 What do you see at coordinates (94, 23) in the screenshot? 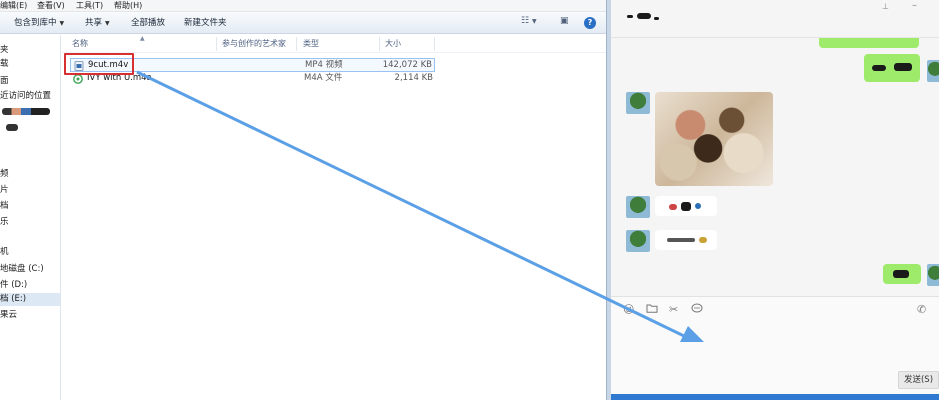
I see `share-label: 共享` at bounding box center [94, 23].